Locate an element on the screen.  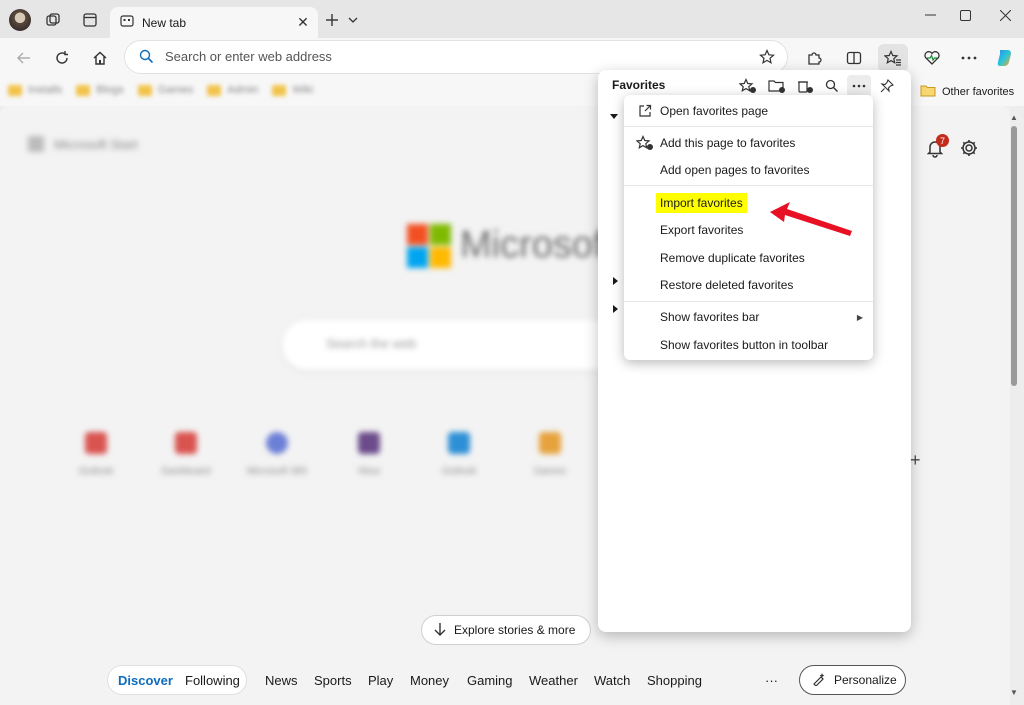
favorites-panel-title: Favorites is located at coordinates (639, 85).